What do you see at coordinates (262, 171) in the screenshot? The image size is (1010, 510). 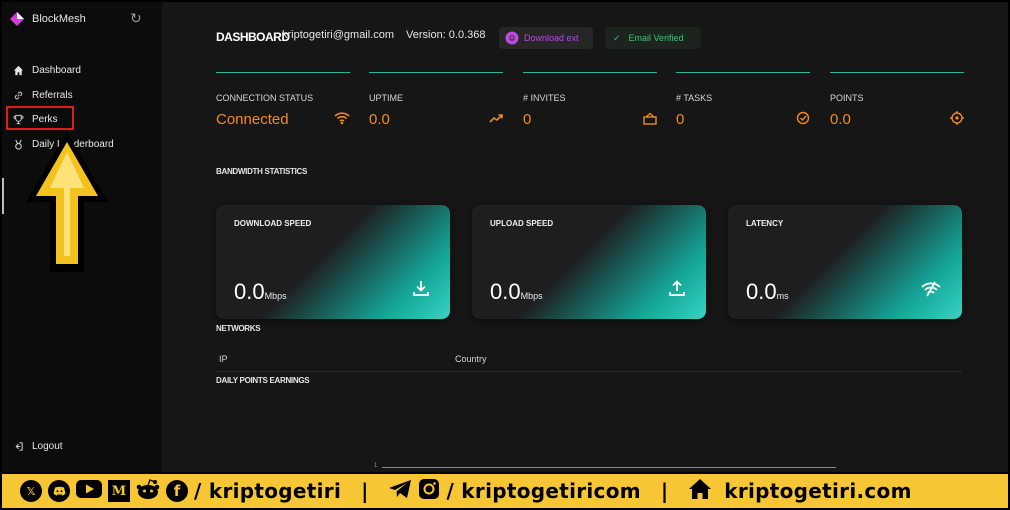 I see `bandwidth-heading: BANDWIDTH STATISTICS` at bounding box center [262, 171].